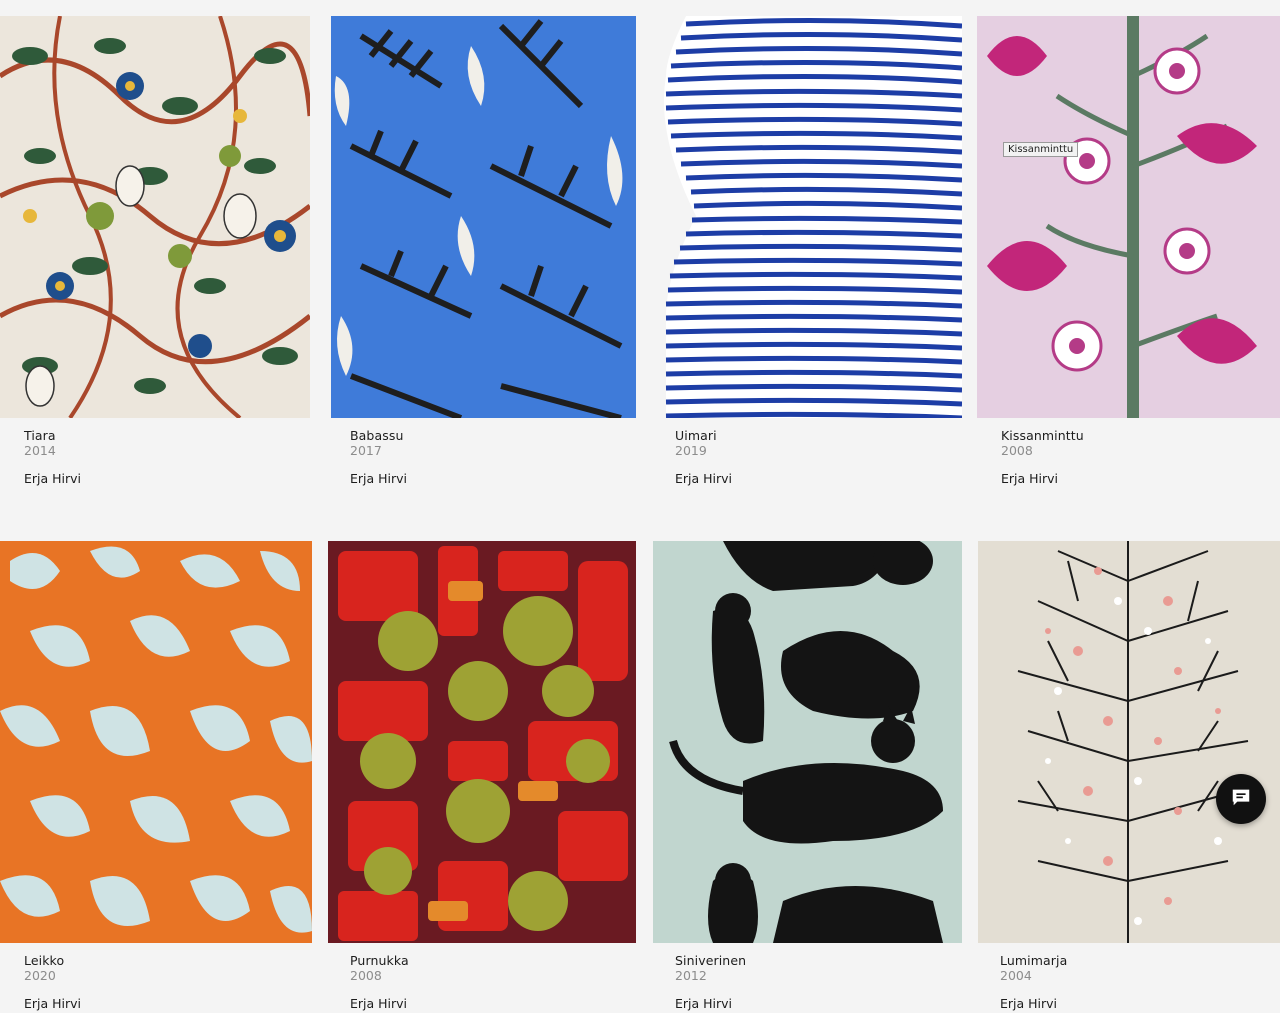 The image size is (1280, 1013). What do you see at coordinates (155, 217) in the screenshot?
I see `product-image-tiara` at bounding box center [155, 217].